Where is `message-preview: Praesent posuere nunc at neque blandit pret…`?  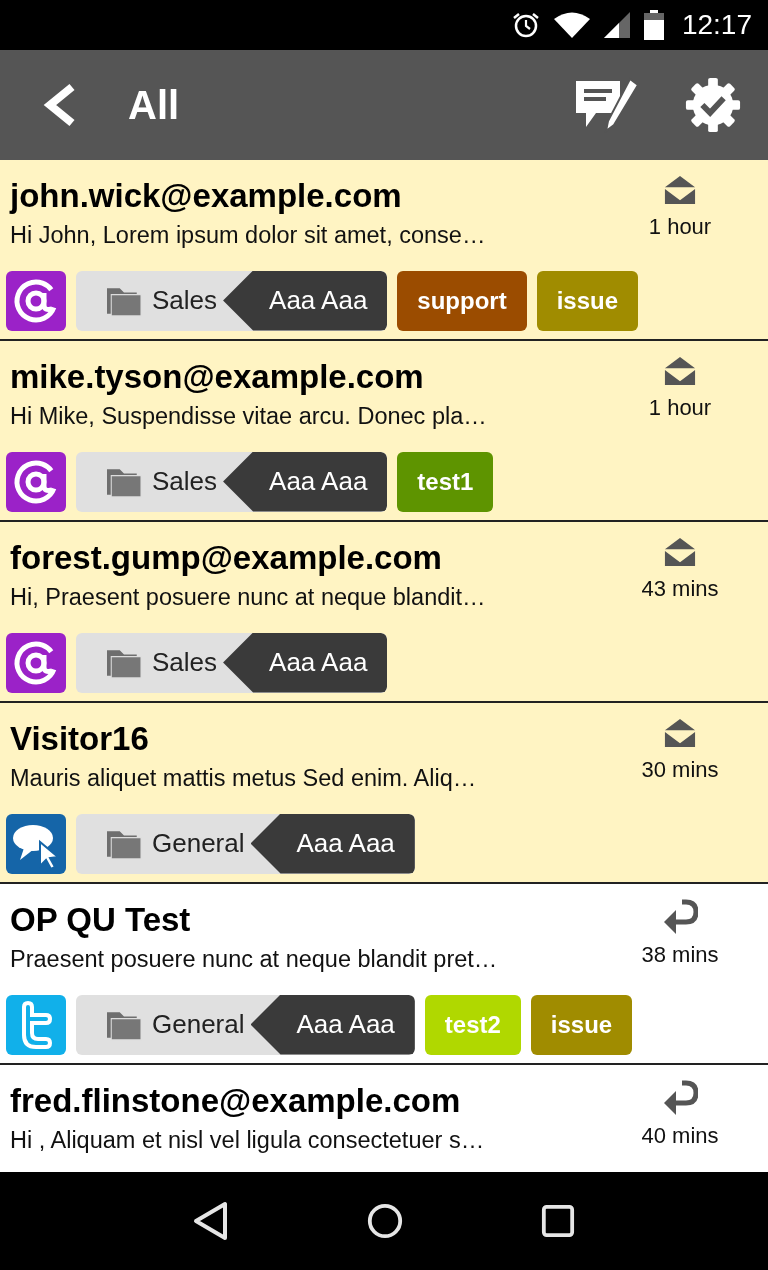 message-preview: Praesent posuere nunc at neque blandit pret… is located at coordinates (254, 959).